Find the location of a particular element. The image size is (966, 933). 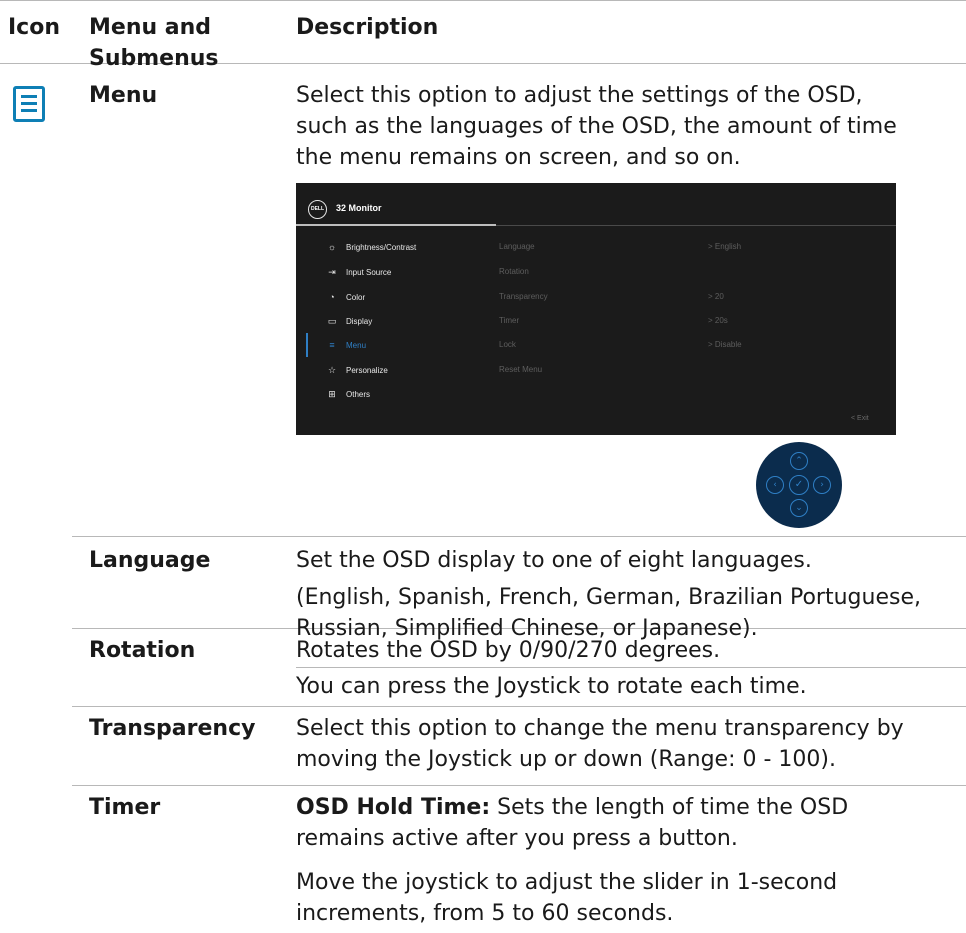

osd-tab-indicator is located at coordinates (396, 225).